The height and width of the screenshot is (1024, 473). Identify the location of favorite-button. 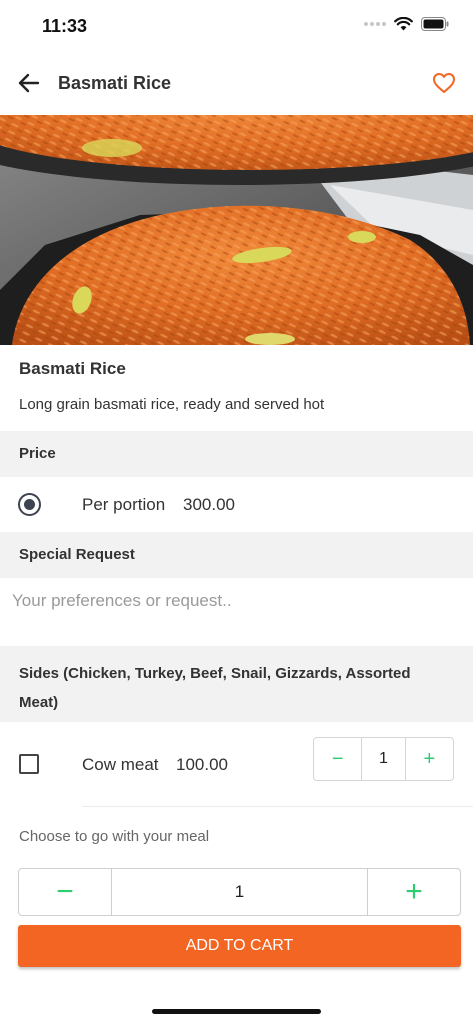
(444, 83).